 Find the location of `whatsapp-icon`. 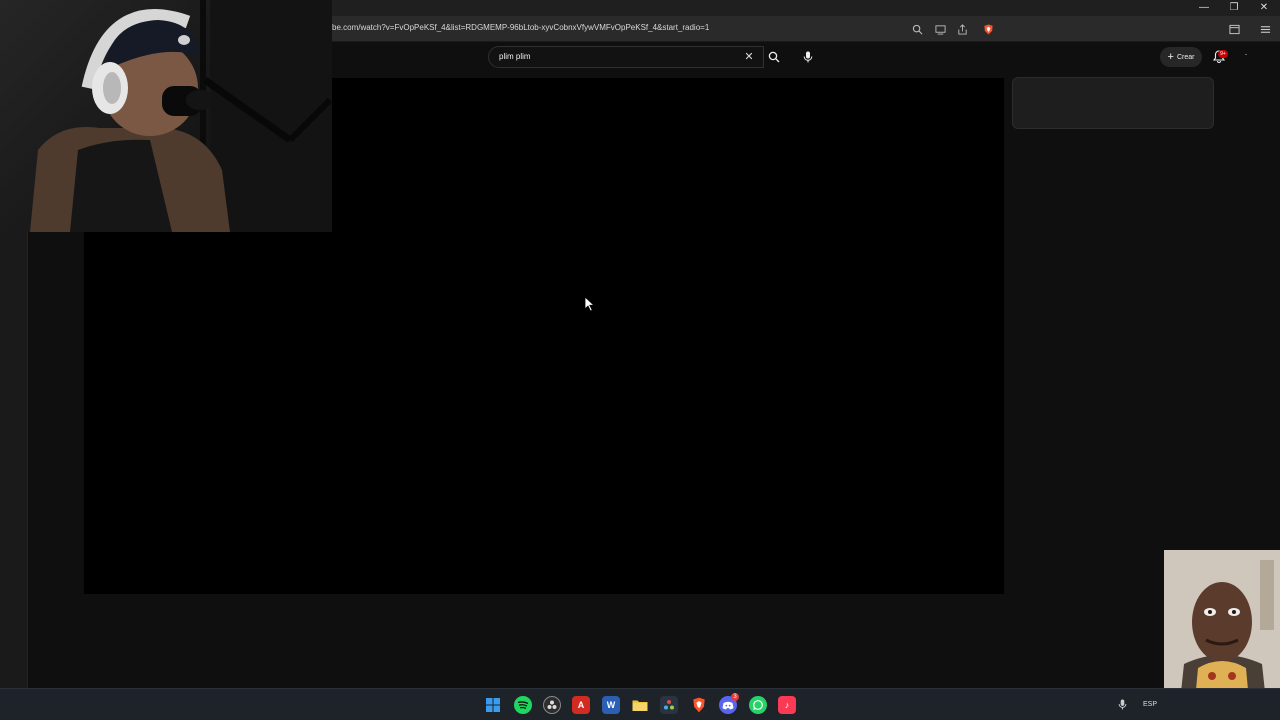

whatsapp-icon is located at coordinates (758, 705).